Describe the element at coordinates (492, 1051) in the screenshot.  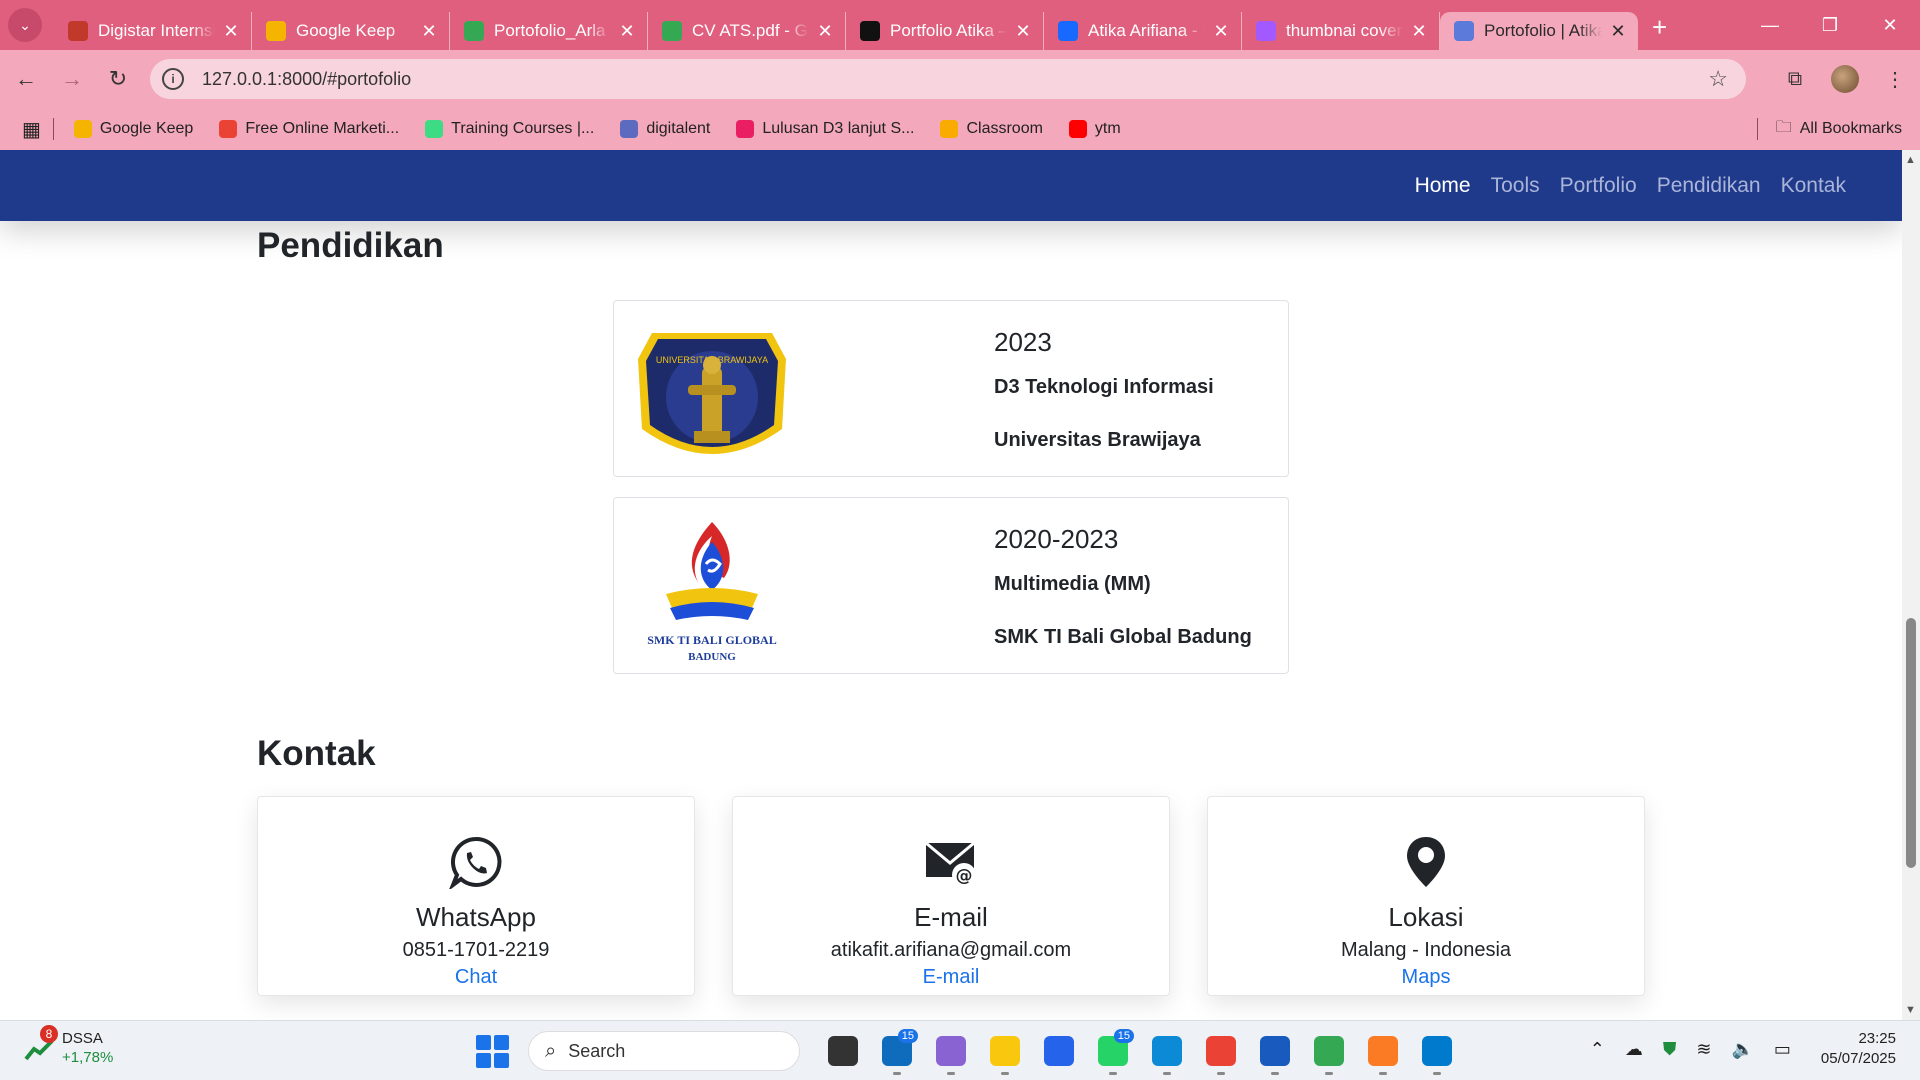
I see `start-button` at that location.